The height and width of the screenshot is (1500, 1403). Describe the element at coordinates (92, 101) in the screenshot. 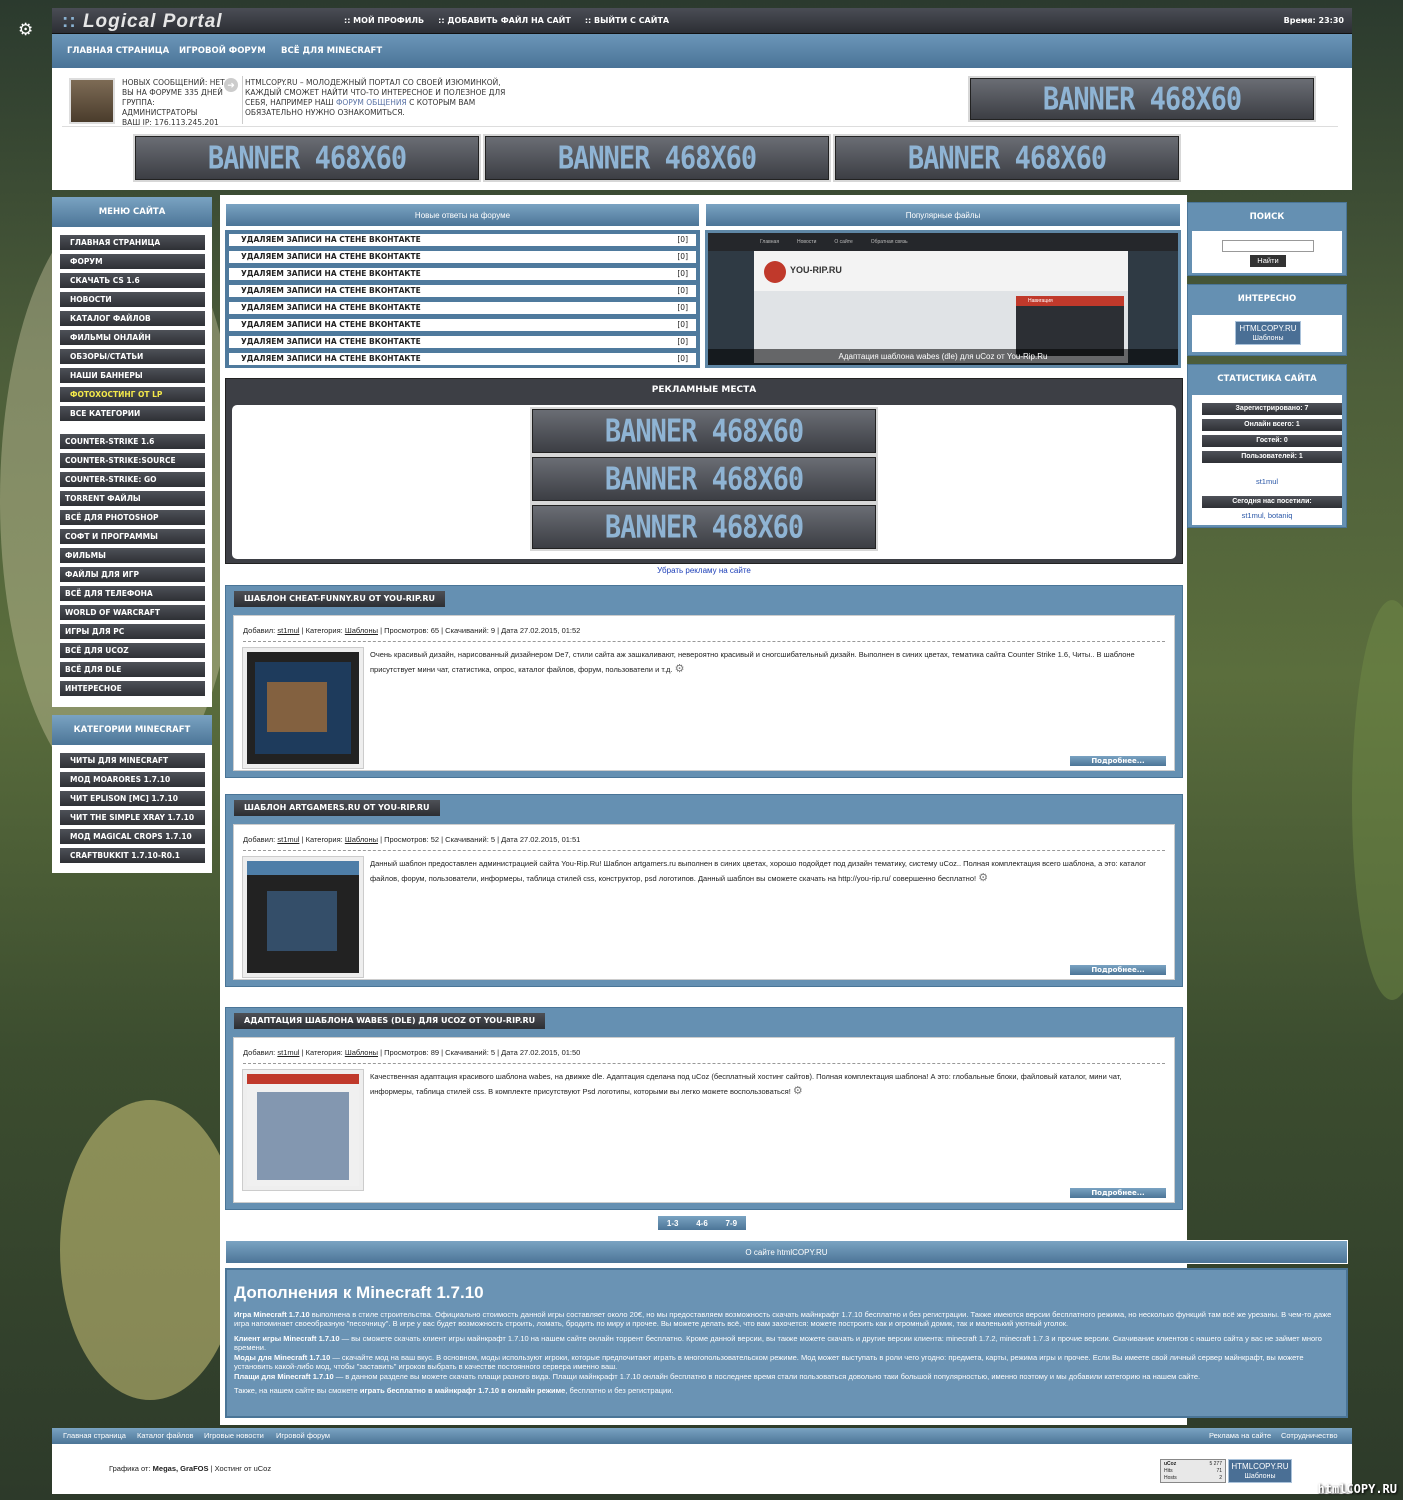

I see `avatar` at that location.